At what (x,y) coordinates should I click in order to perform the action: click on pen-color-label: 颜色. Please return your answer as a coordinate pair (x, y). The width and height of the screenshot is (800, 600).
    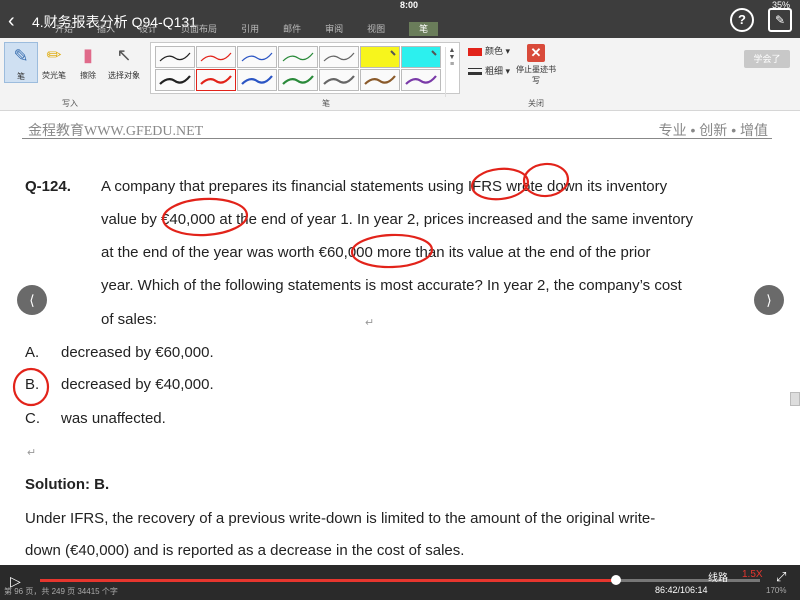
    Looking at the image, I should click on (494, 51).